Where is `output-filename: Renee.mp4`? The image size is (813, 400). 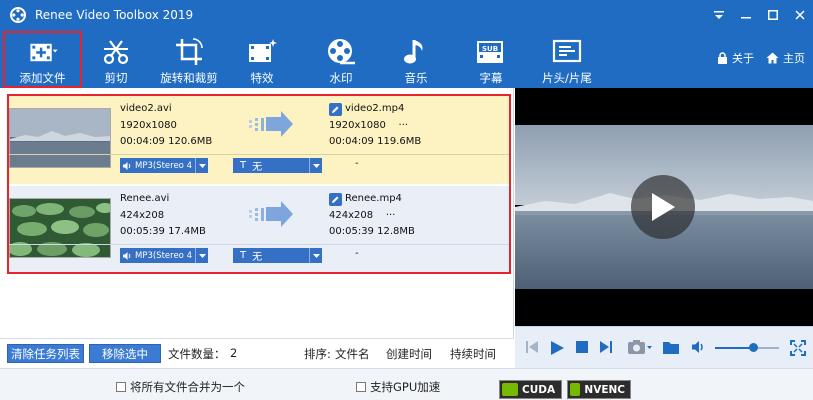
output-filename: Renee.mp4 is located at coordinates (373, 198).